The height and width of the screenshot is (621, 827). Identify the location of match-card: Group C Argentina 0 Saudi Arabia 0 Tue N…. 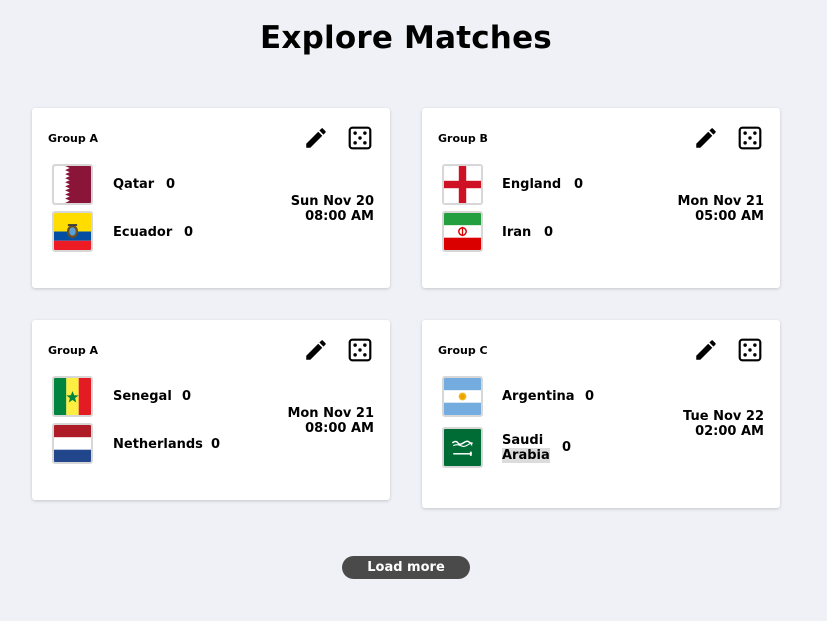
(601, 414).